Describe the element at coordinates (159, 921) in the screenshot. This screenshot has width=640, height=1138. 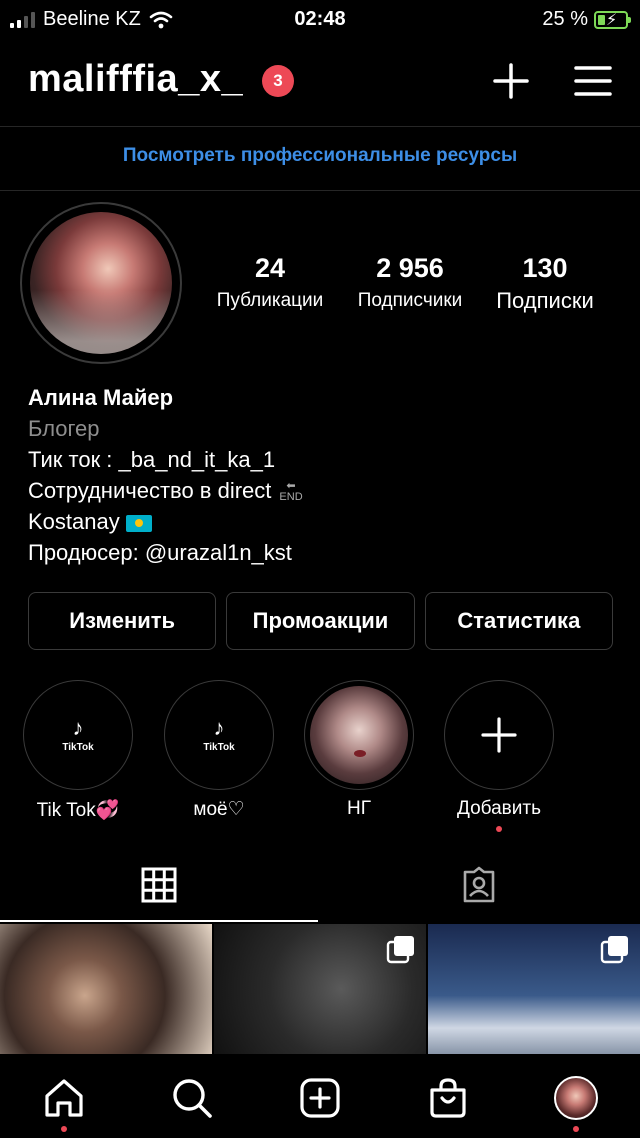
I see `active-tab-indicator` at that location.